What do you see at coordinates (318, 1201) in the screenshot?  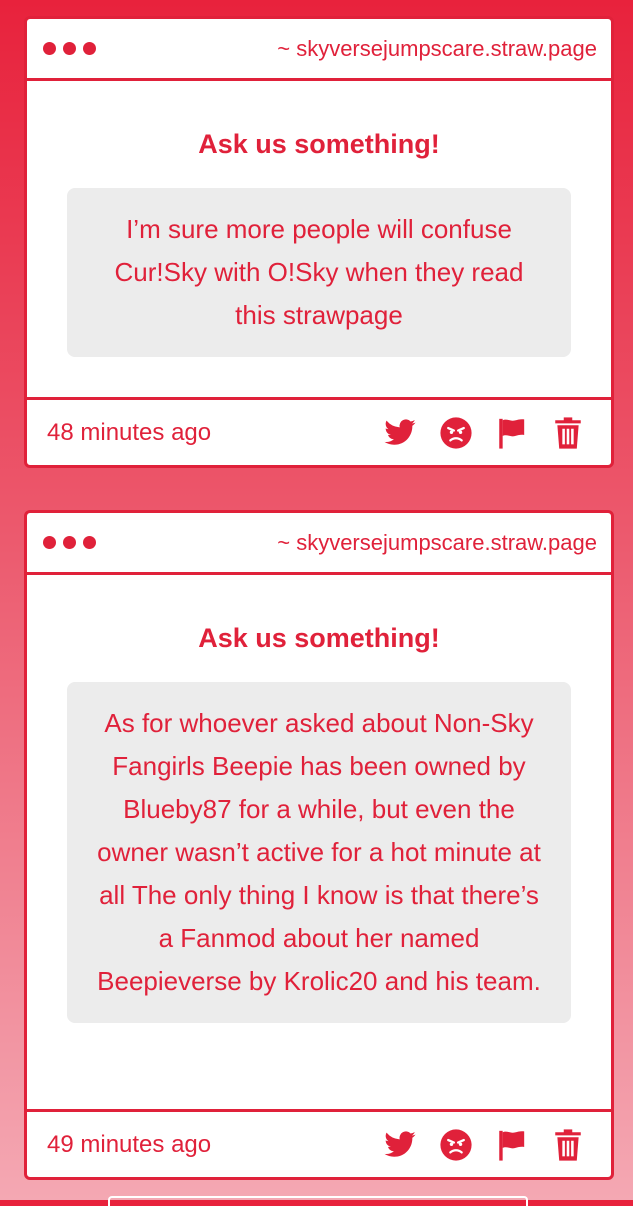 I see `next-card-edge` at bounding box center [318, 1201].